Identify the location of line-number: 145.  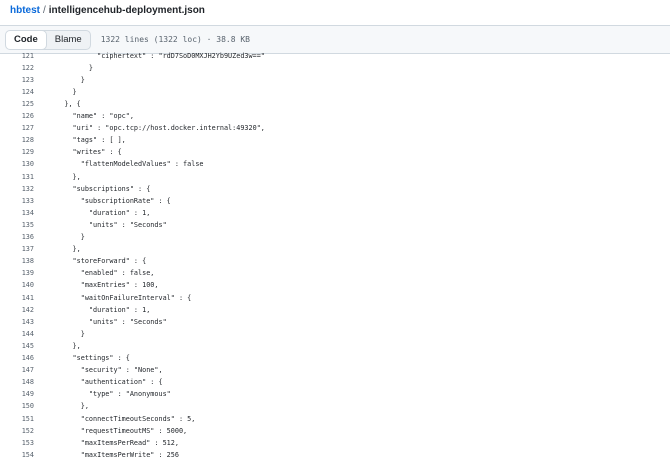
(17, 346).